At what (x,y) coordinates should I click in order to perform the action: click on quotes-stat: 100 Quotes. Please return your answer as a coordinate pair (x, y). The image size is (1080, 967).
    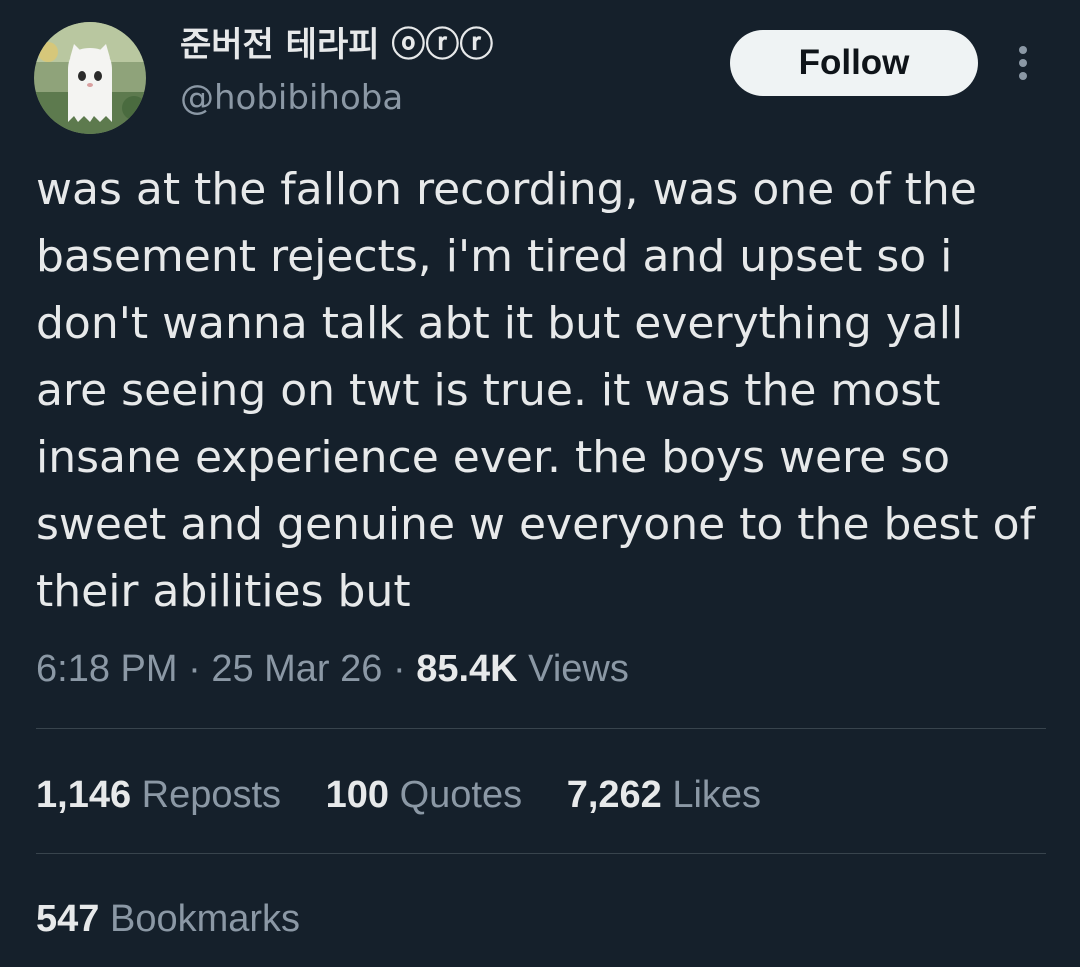
    Looking at the image, I should click on (424, 795).